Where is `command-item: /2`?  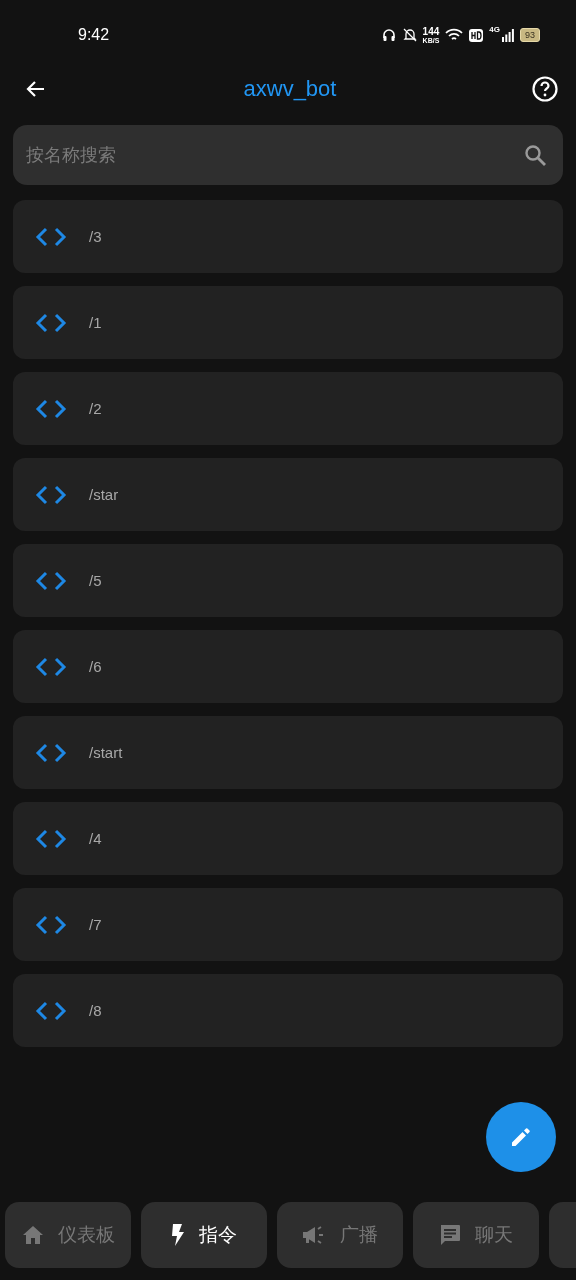 command-item: /2 is located at coordinates (288, 408).